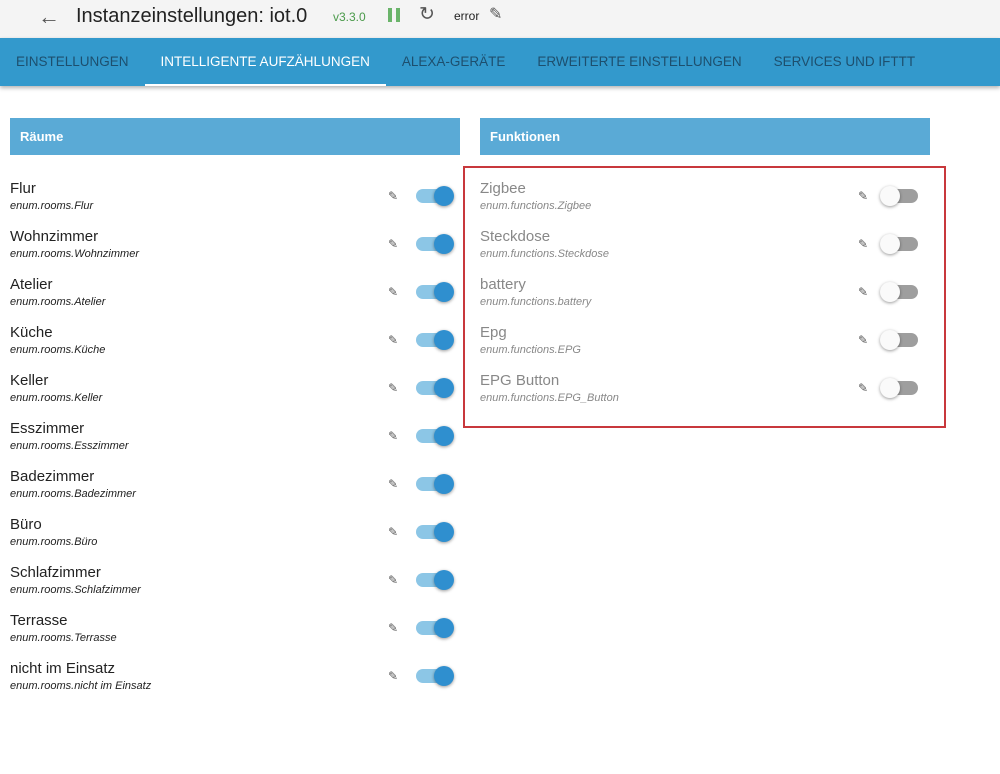 The width and height of the screenshot is (1000, 774). Describe the element at coordinates (26, 524) in the screenshot. I see `item-name: Büro` at that location.